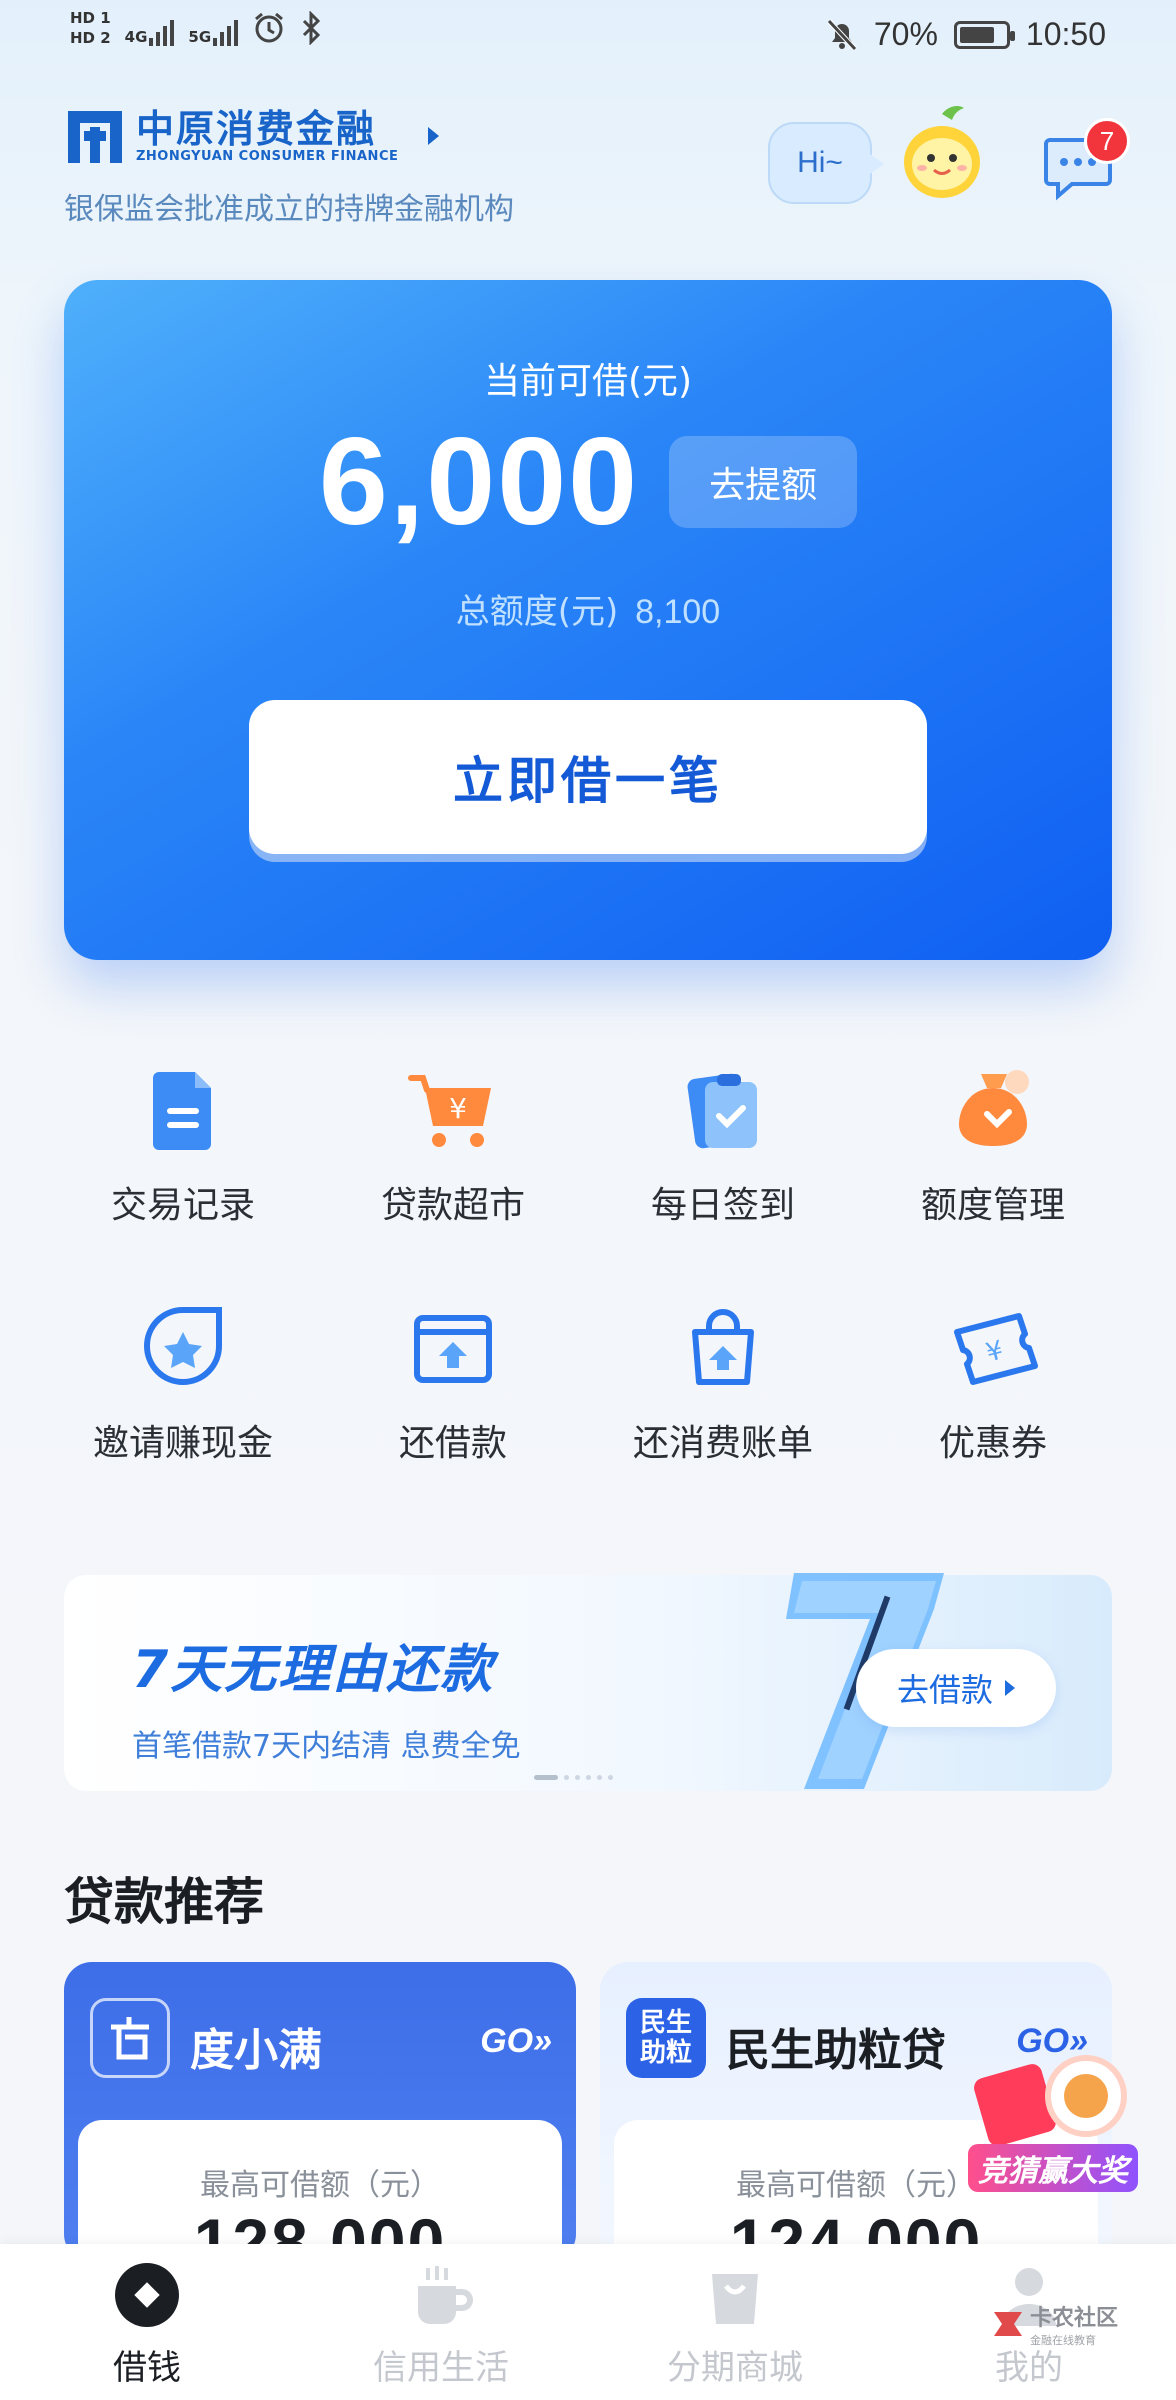 Image resolution: width=1176 pixels, height=2400 pixels. Describe the element at coordinates (90, 28) in the screenshot. I see `hd-indicator: HD 1 HD 2` at that location.